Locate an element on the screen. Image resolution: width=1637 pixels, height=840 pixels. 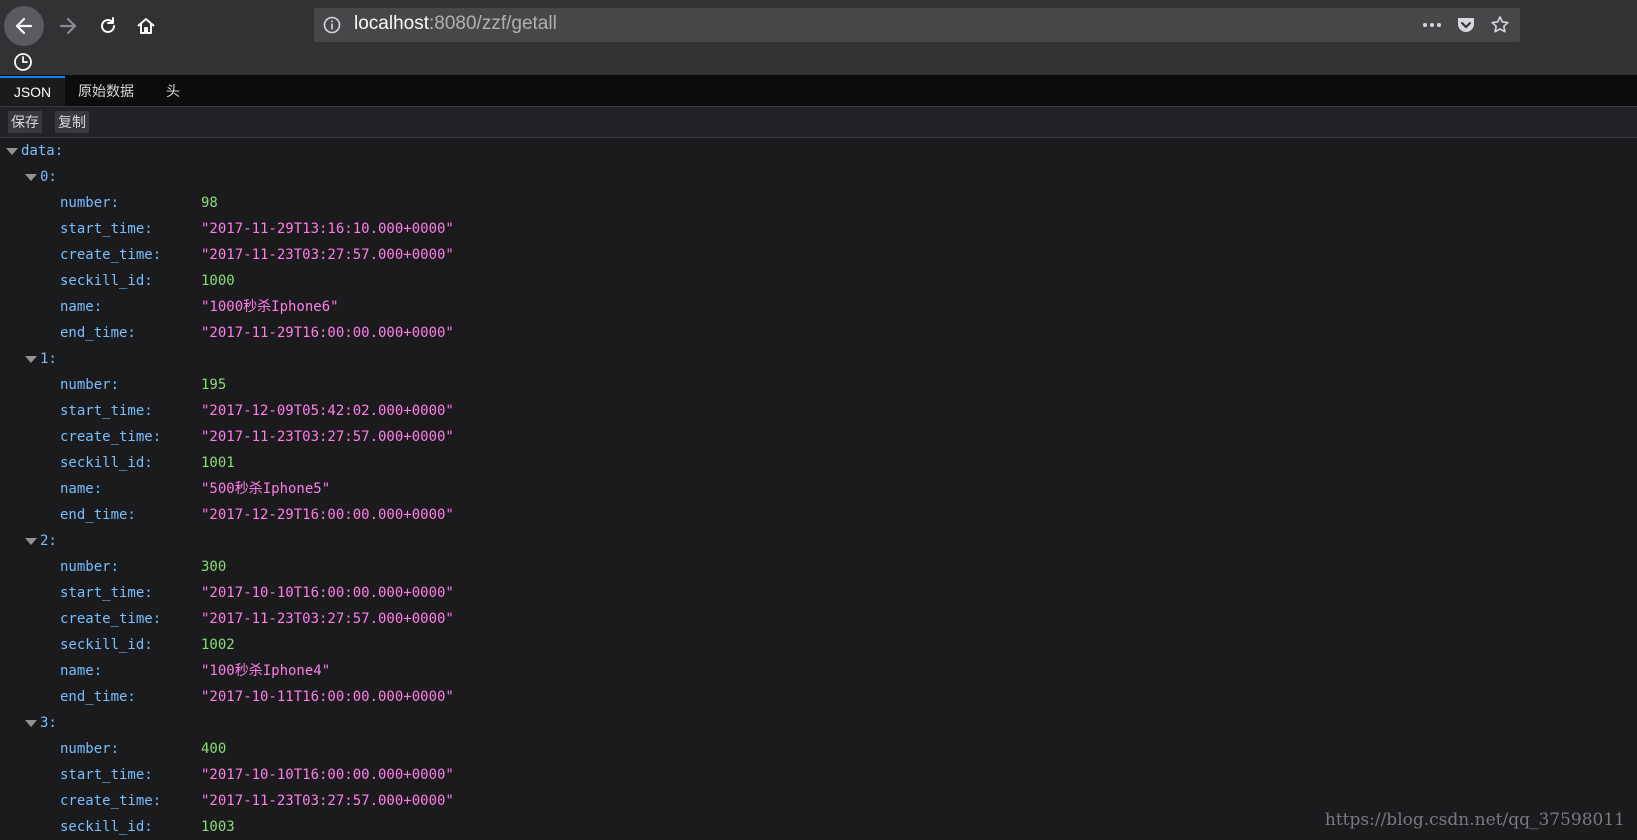
arrow-left-icon is located at coordinates (24, 26).